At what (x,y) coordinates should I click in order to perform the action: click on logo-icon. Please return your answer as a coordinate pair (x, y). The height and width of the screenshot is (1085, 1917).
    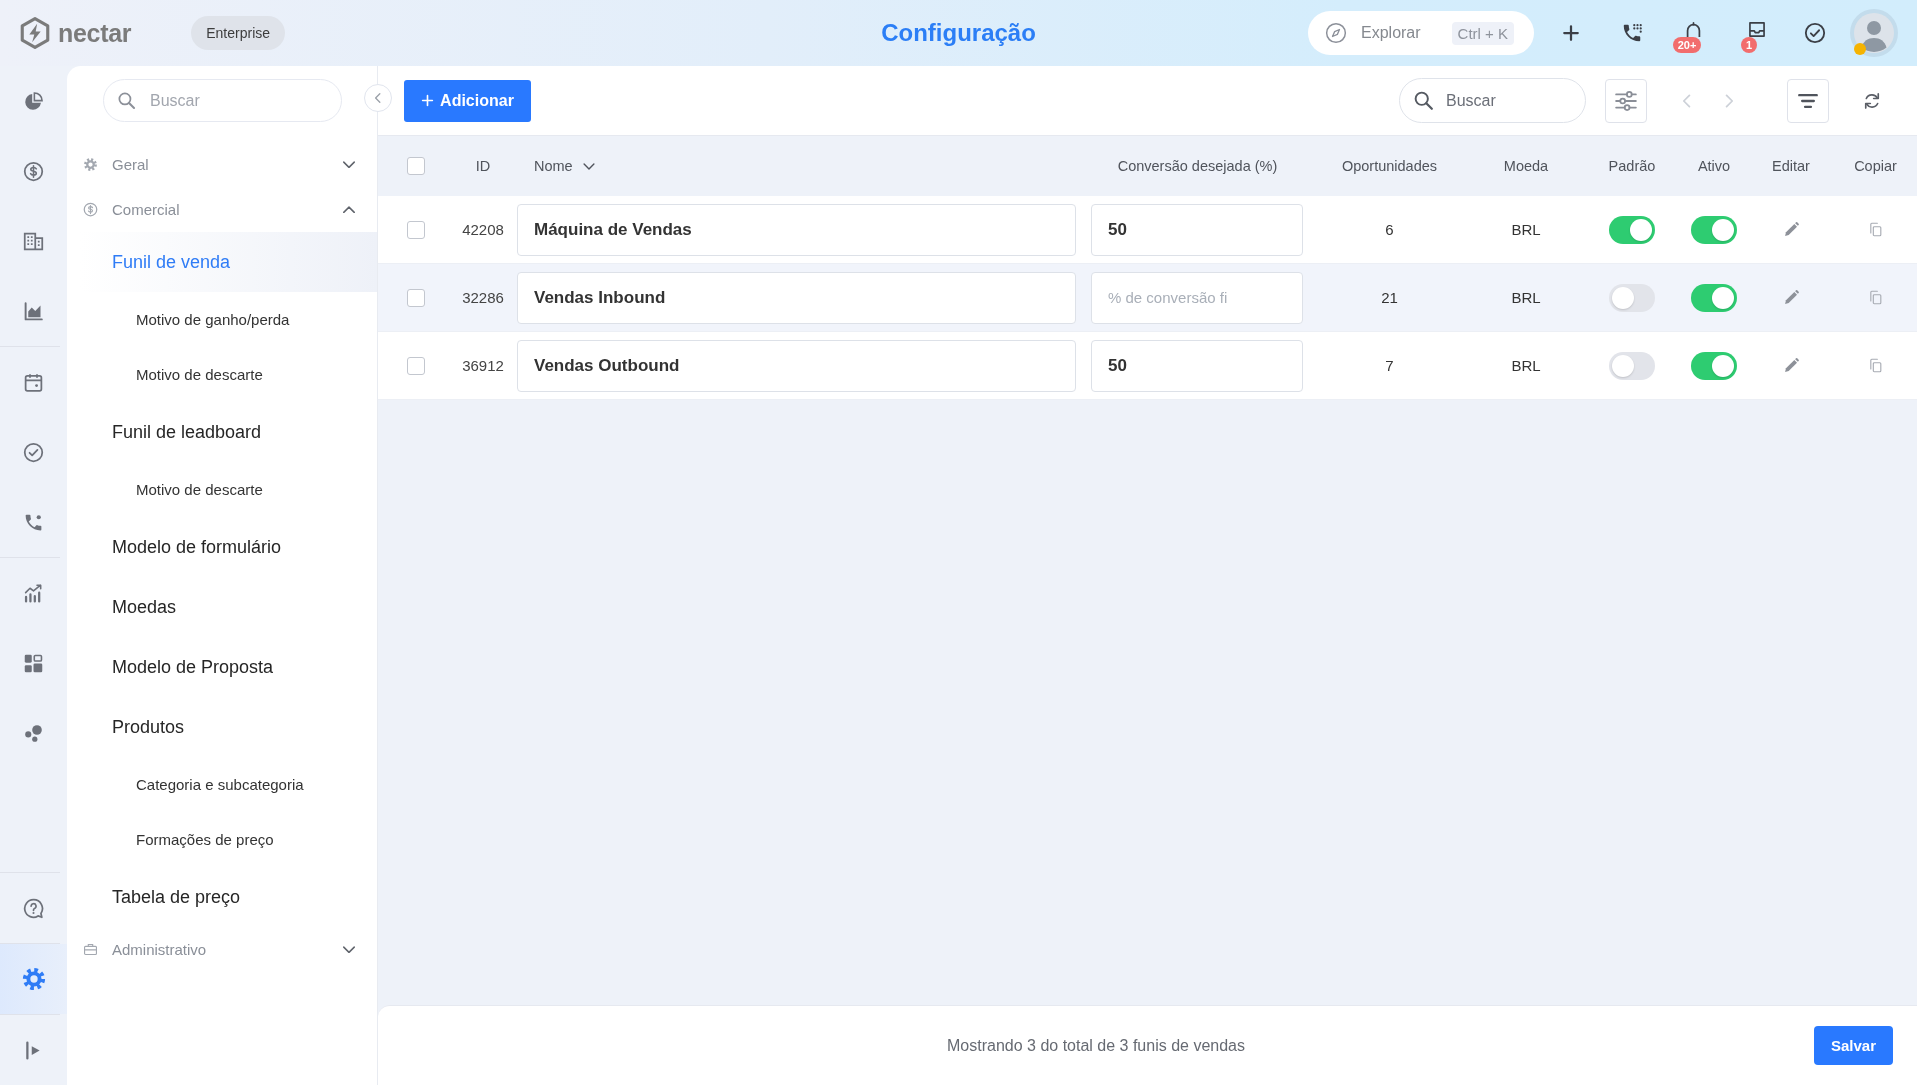
    Looking at the image, I should click on (35, 33).